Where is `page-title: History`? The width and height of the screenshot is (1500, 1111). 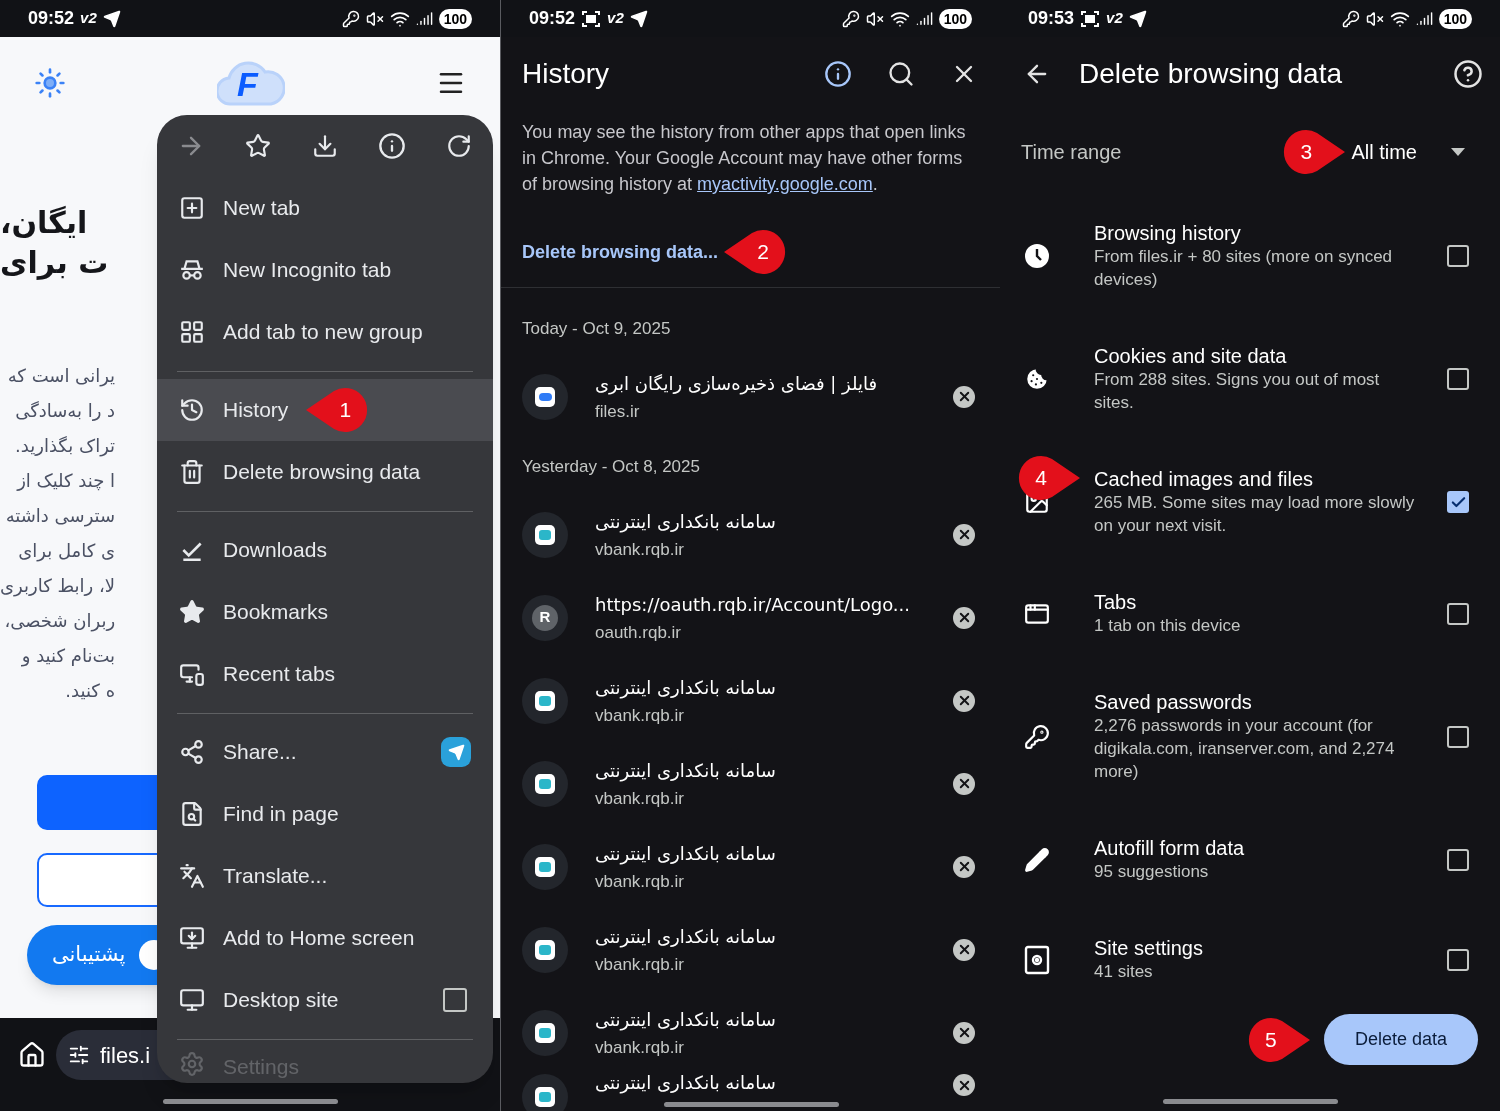 page-title: History is located at coordinates (566, 73).